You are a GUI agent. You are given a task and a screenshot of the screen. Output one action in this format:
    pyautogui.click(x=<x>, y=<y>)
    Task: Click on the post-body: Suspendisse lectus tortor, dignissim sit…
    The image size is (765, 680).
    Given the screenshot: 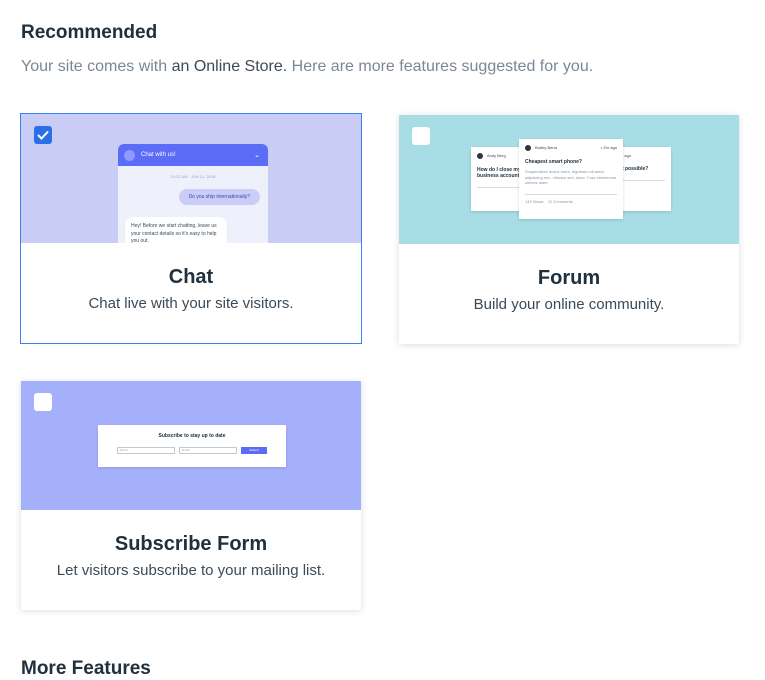 What is the action you would take?
    pyautogui.click(x=571, y=177)
    